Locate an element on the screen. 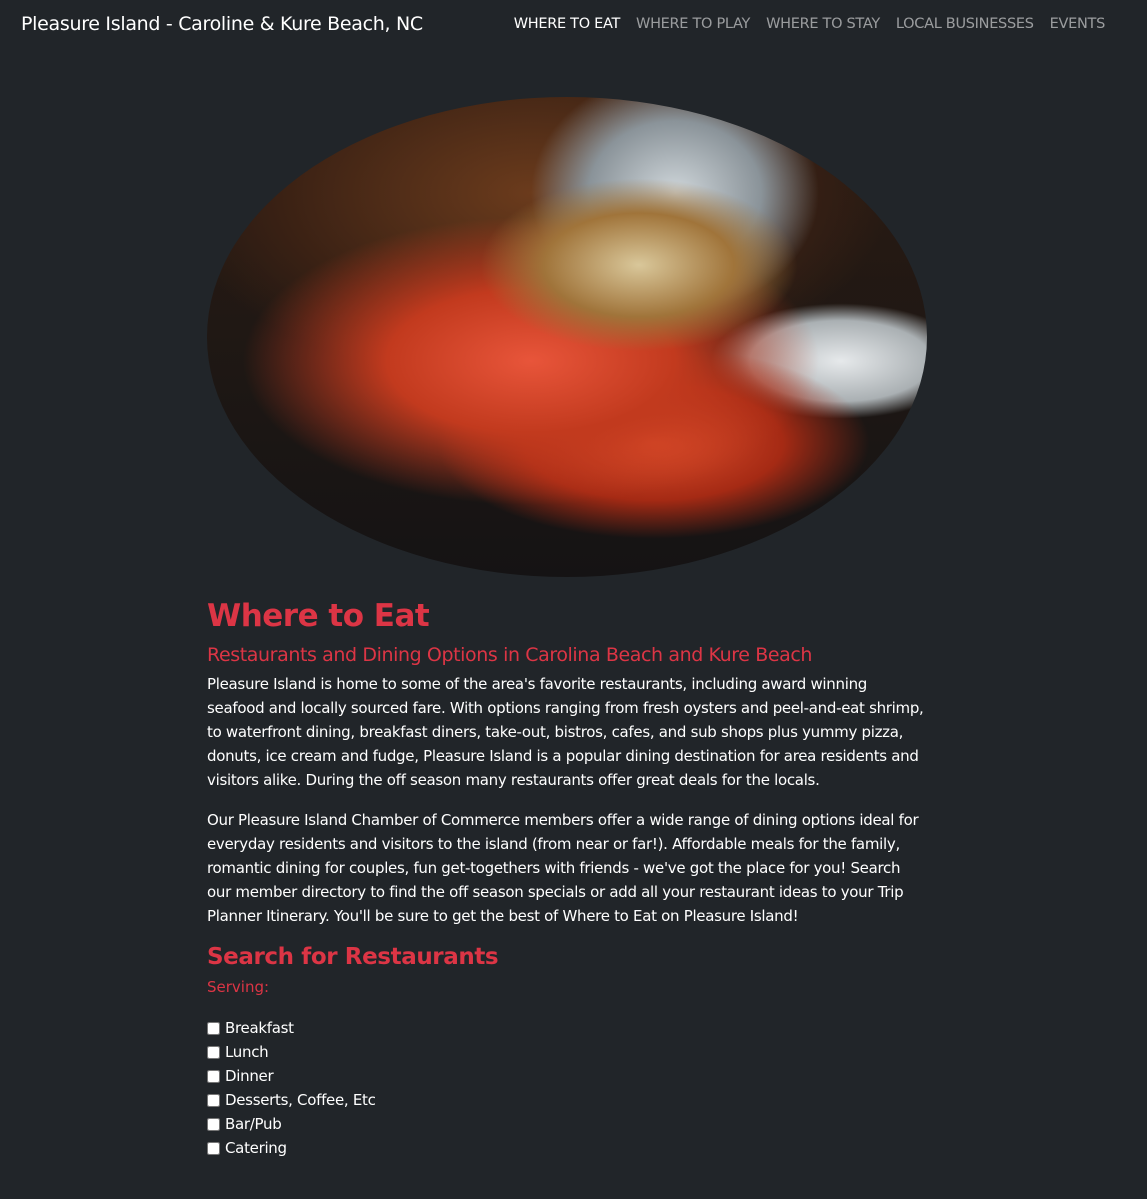  option-desserts: Desserts, Coffee, Etc is located at coordinates (567, 1100).